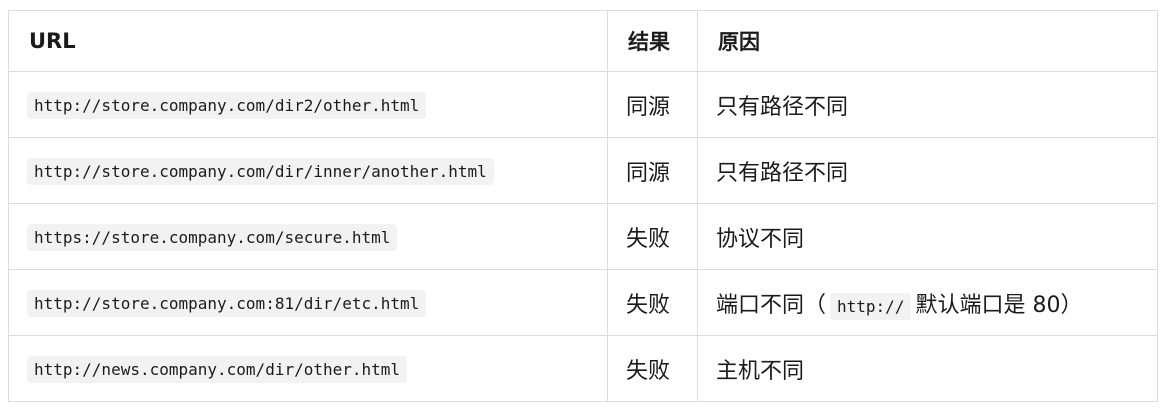 The width and height of the screenshot is (1168, 418). I want to click on reason-prefix: 端口不同（, so click(771, 305).